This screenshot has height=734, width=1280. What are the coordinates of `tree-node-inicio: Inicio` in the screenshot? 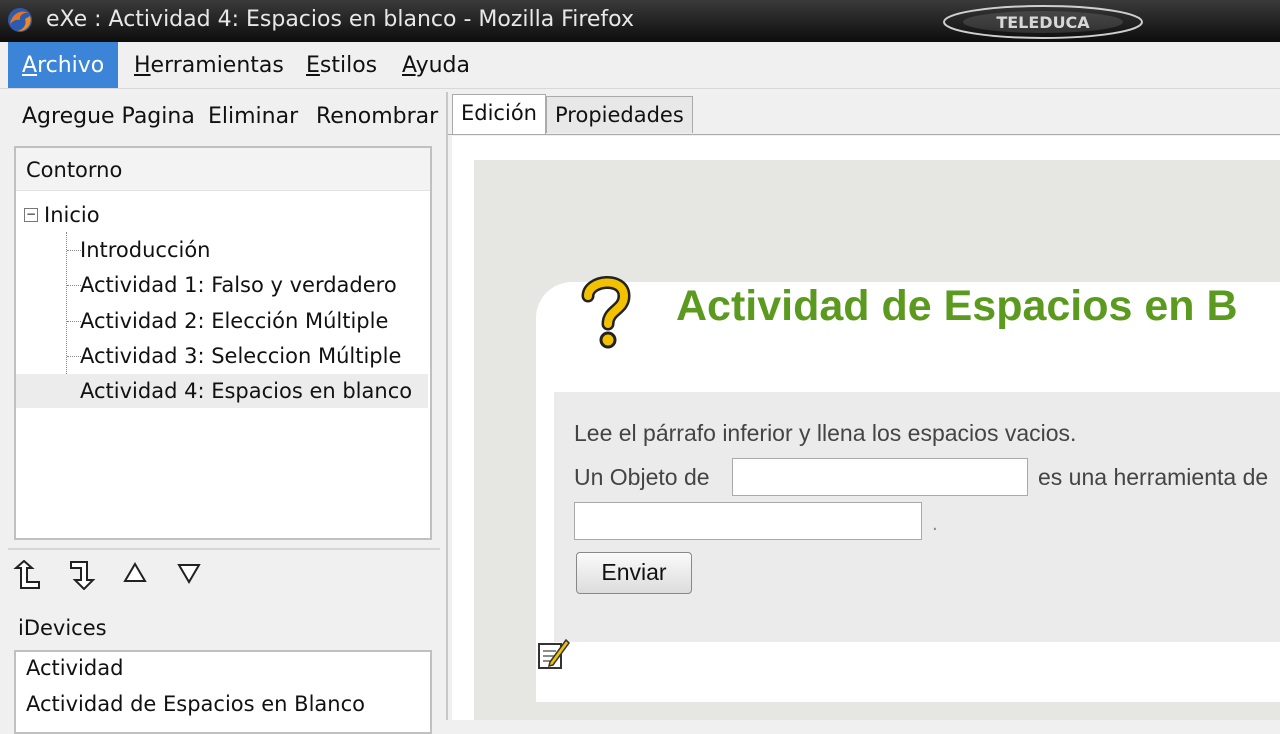 It's located at (72, 215).